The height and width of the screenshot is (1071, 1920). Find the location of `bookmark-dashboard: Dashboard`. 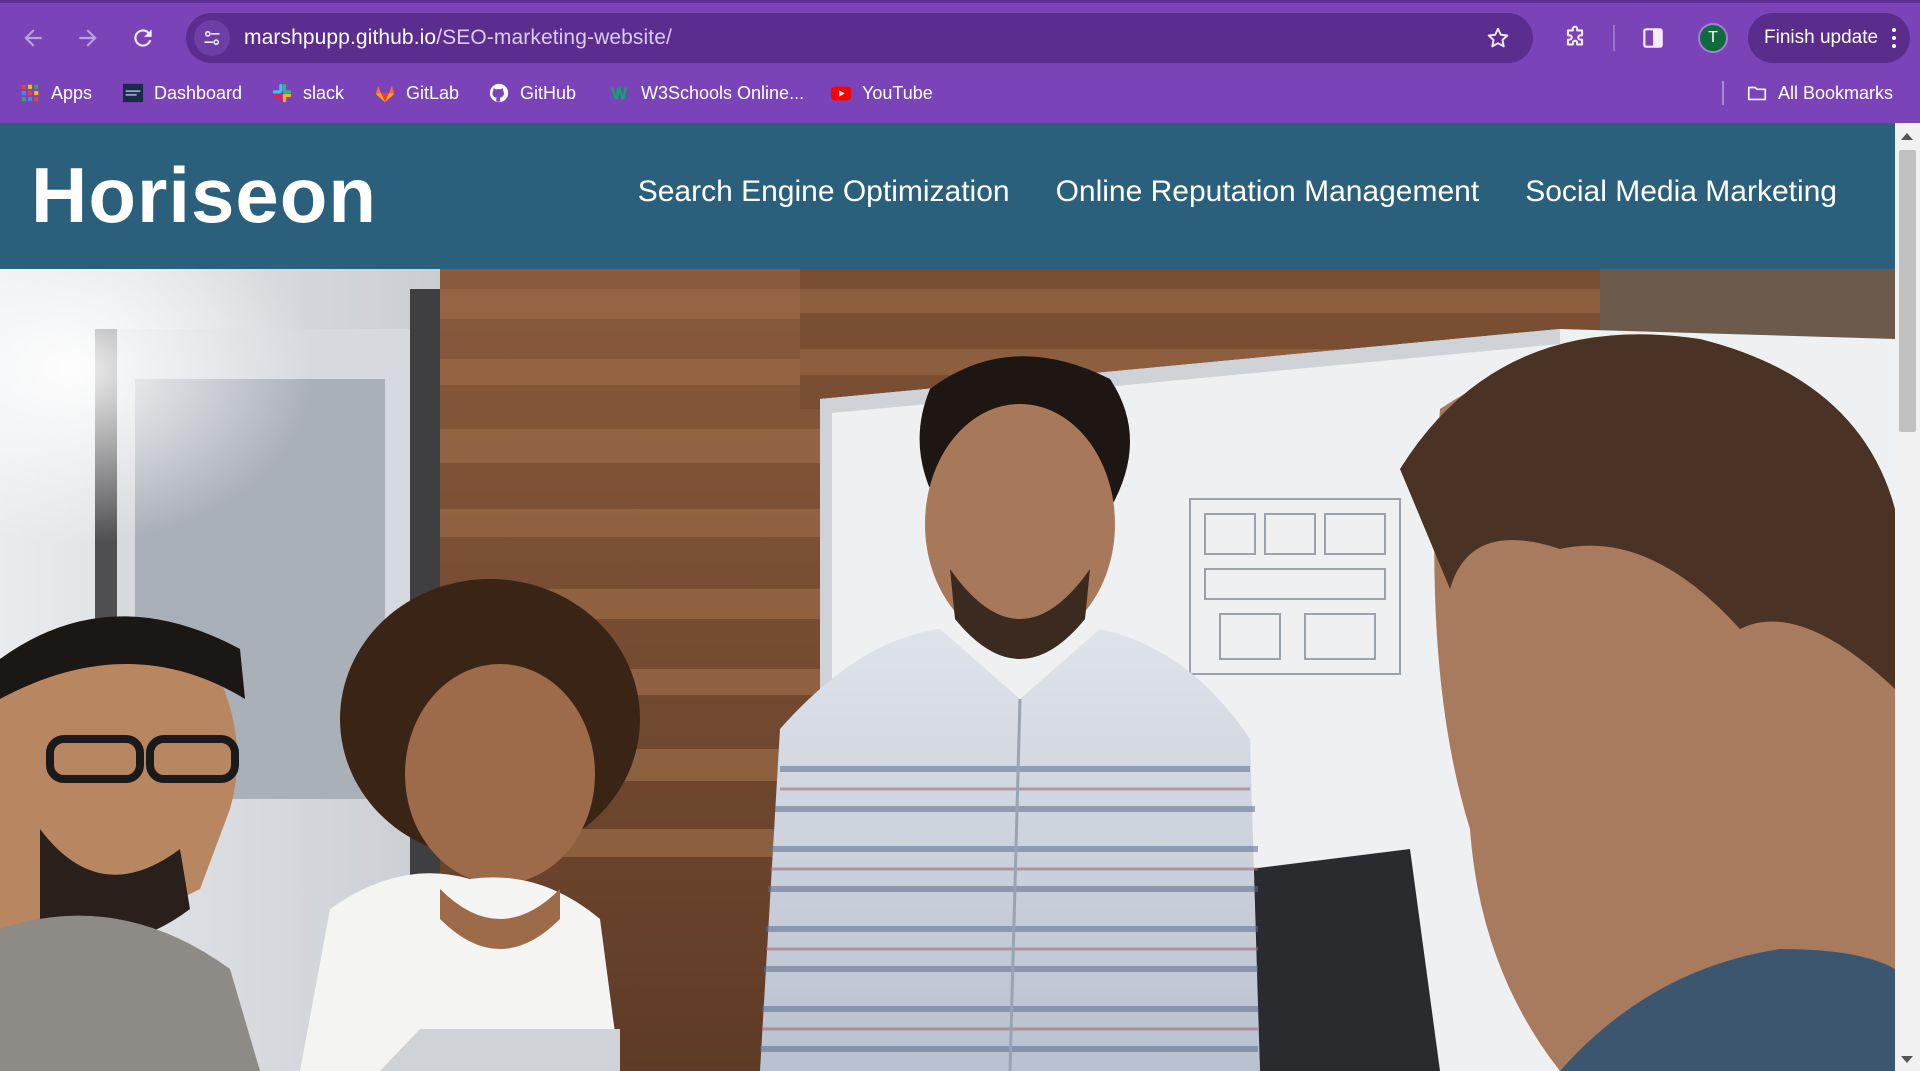

bookmark-dashboard: Dashboard is located at coordinates (182, 93).